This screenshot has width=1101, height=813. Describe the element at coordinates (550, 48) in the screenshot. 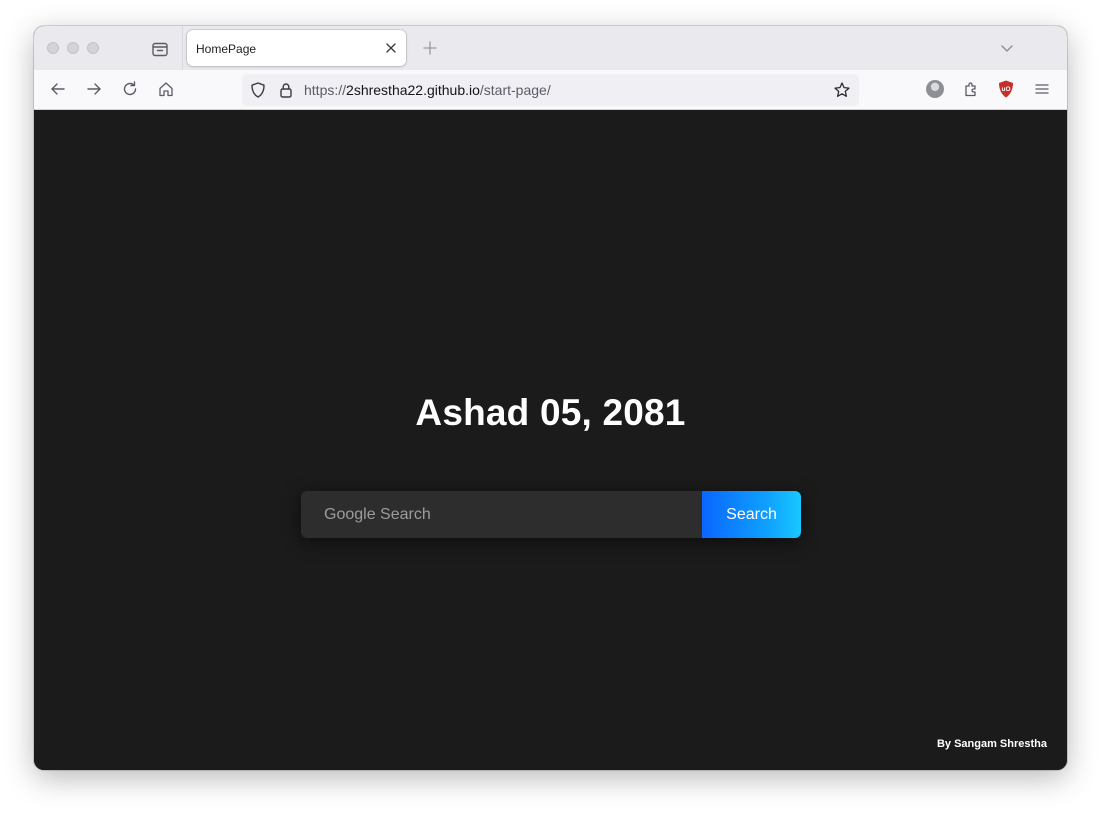

I see `tab-strip: HomePage` at that location.